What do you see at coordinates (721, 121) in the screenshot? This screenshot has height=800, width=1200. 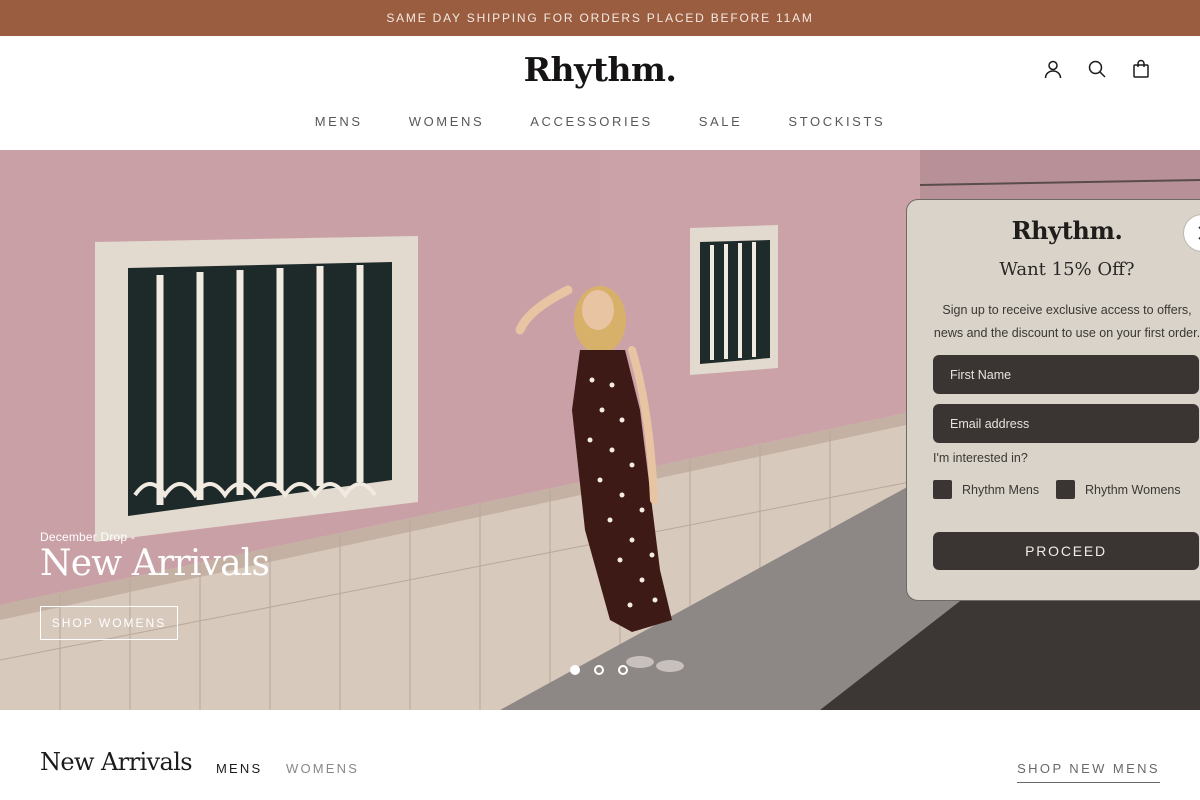 I see `nav-item-sale: SALE` at bounding box center [721, 121].